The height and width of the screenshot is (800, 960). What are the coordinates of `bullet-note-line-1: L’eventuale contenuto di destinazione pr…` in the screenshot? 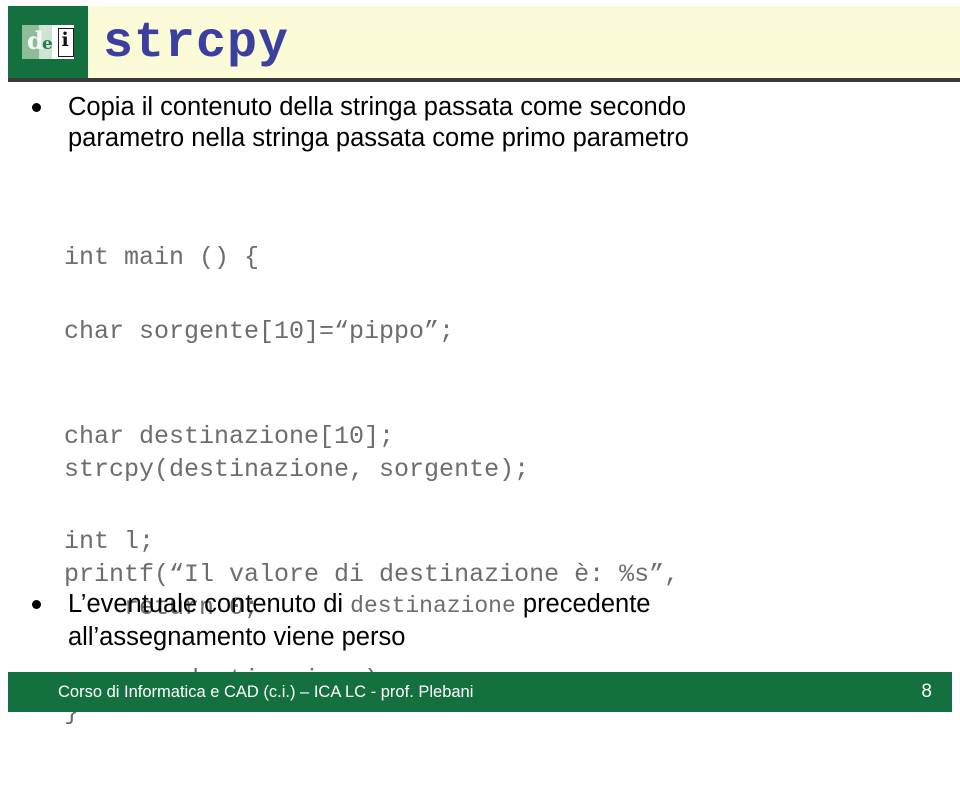 It's located at (514, 605).